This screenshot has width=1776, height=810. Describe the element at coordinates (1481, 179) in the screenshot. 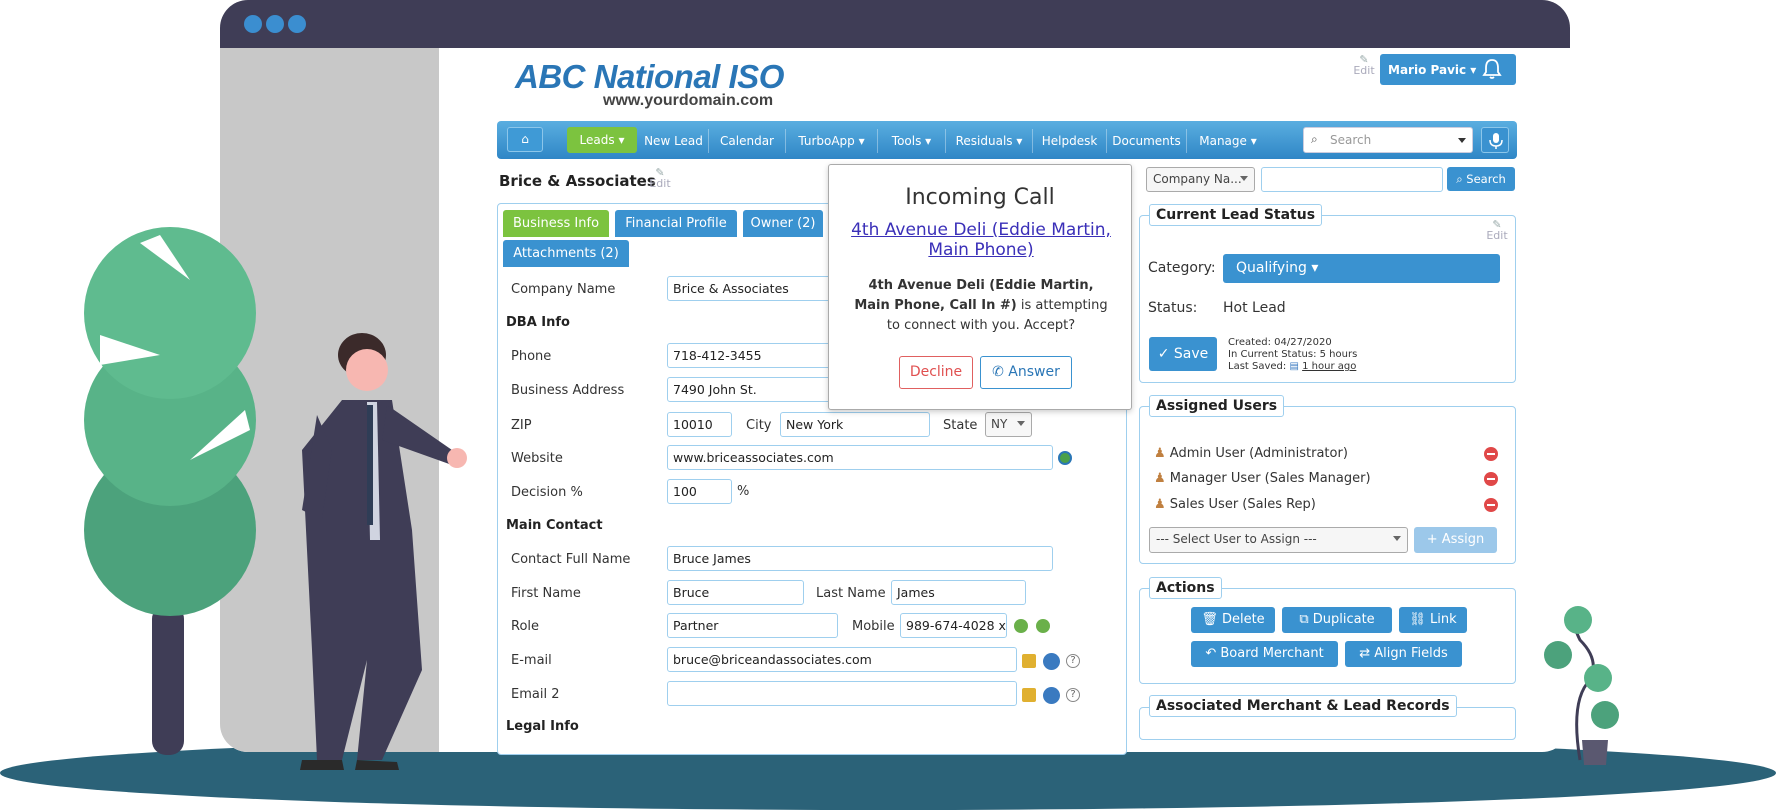

I see `record-search-button: ⌕ Search` at that location.